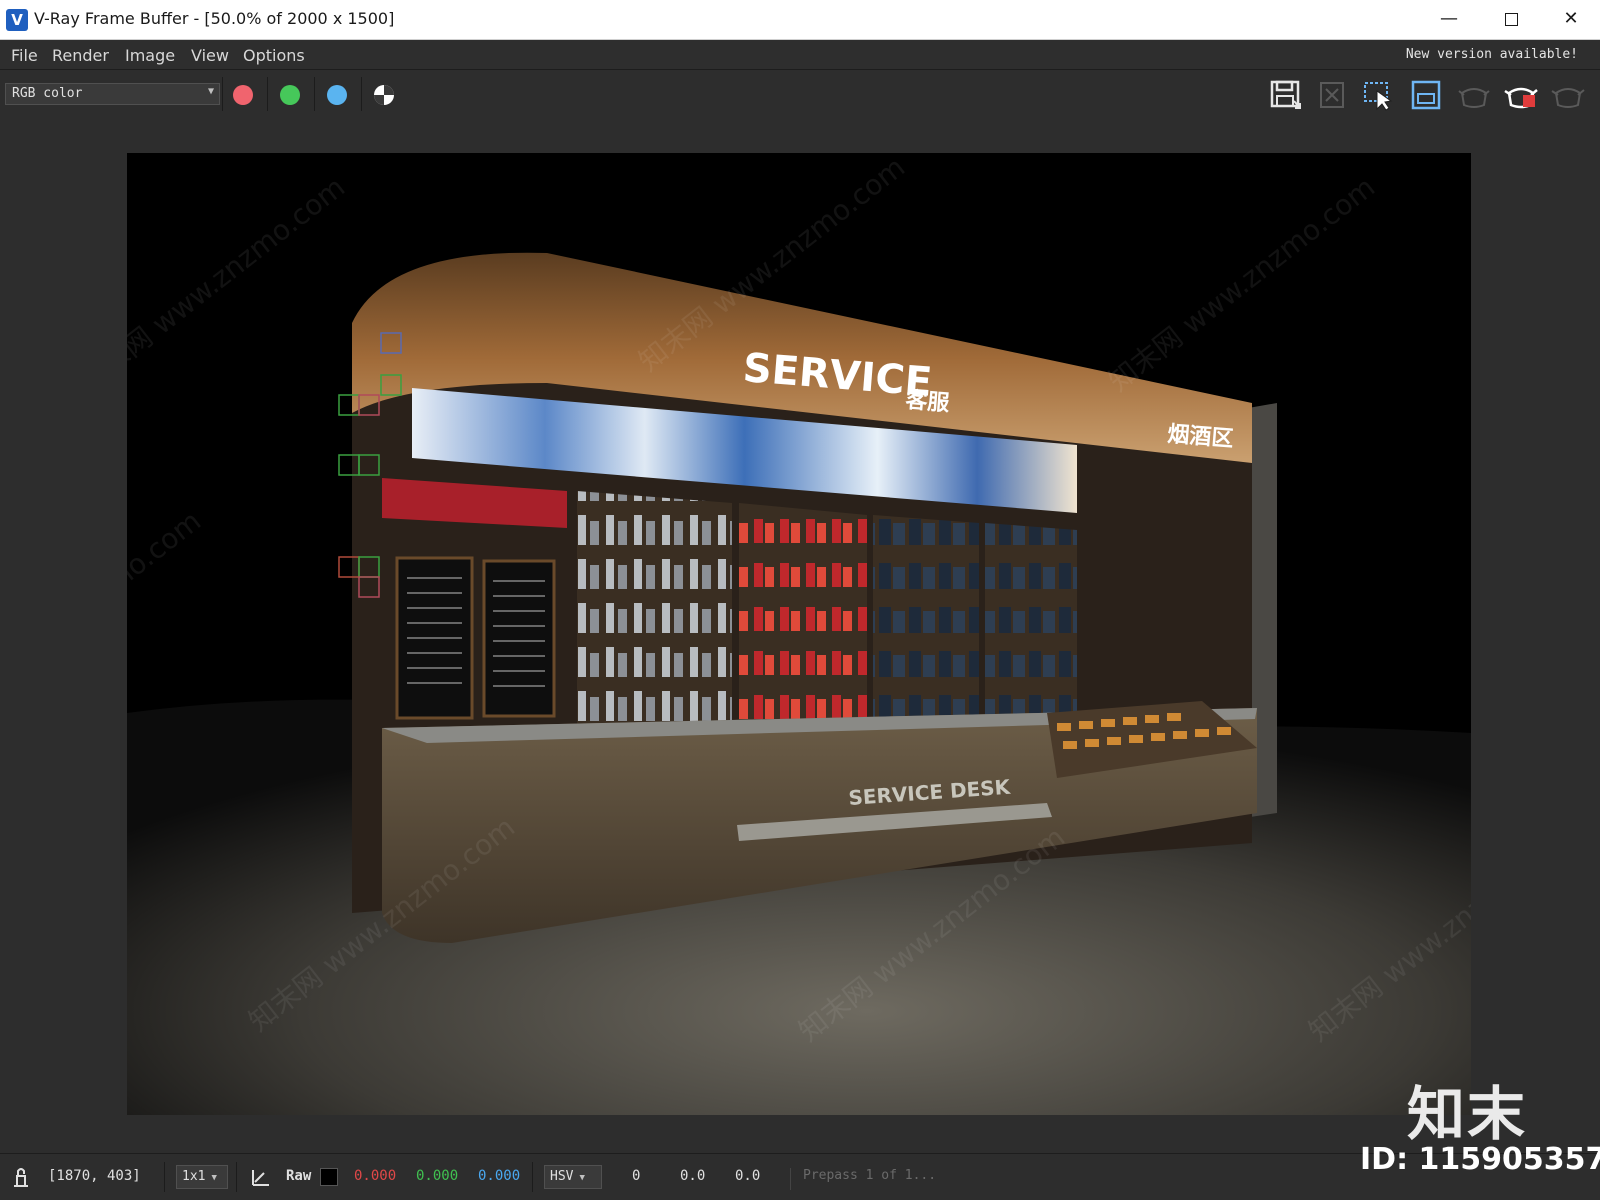 This screenshot has height=1200, width=1600. I want to click on close-button: ✕, so click(1570, 20).